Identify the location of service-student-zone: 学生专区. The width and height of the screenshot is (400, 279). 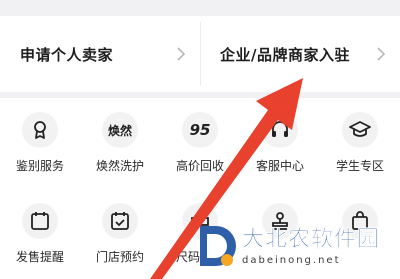
(360, 143).